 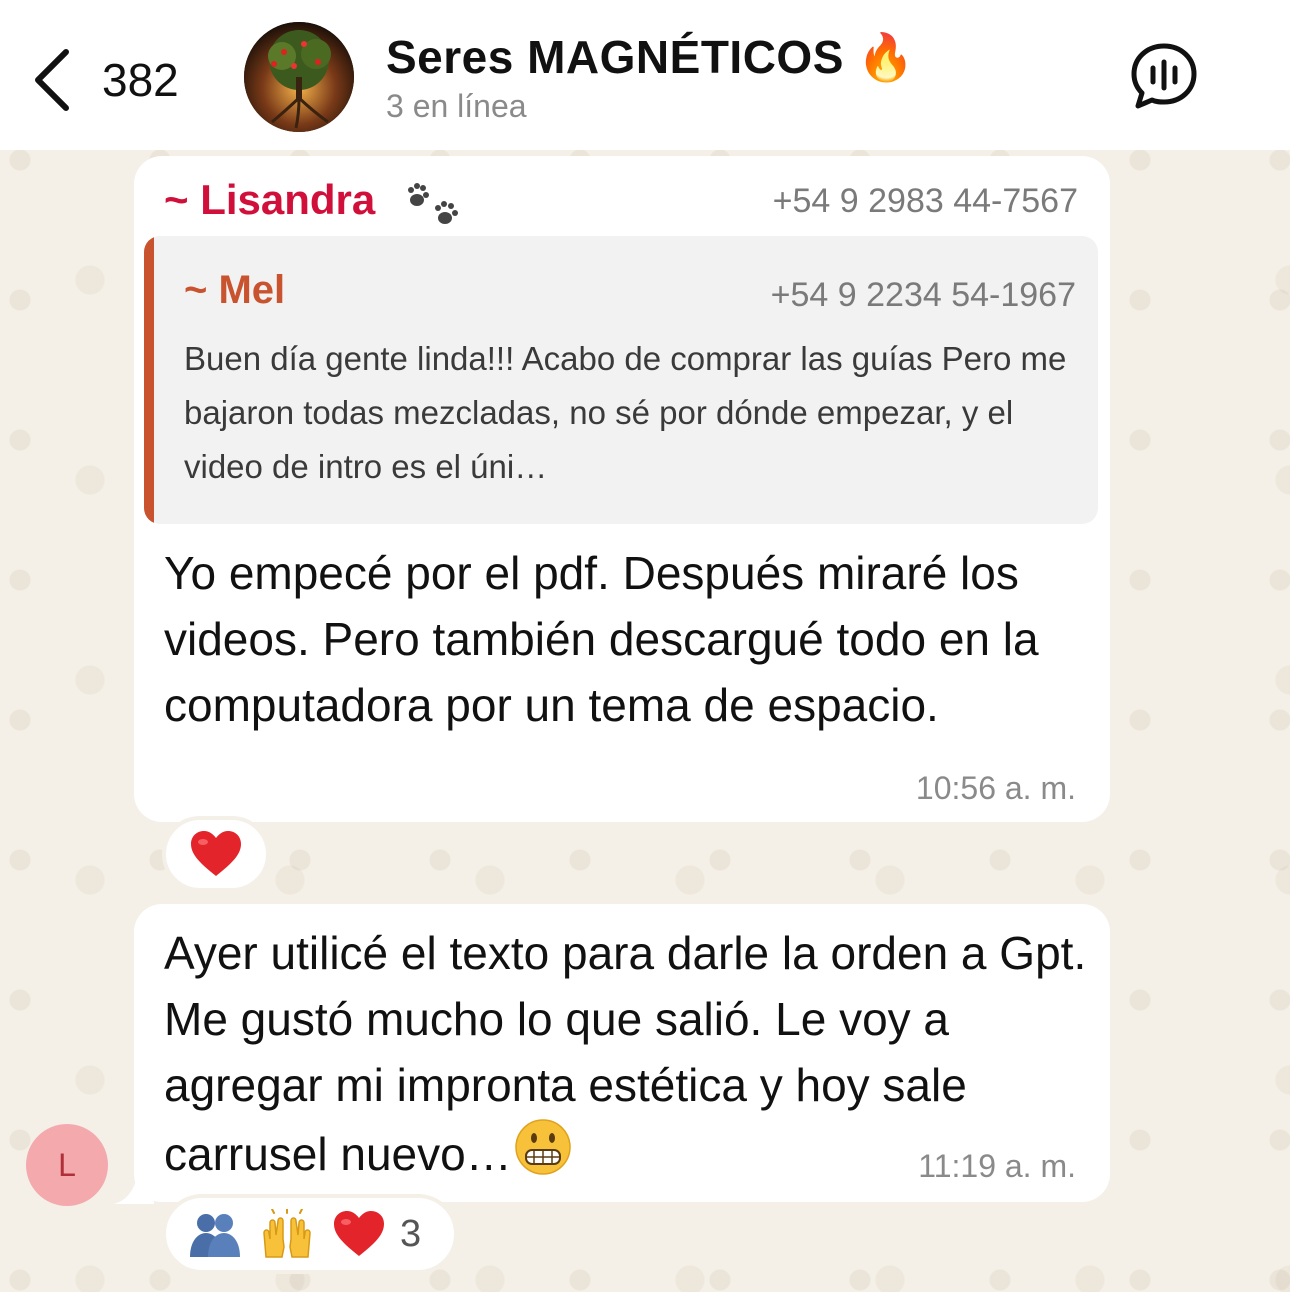 What do you see at coordinates (456, 106) in the screenshot?
I see `online-status: 3 en línea` at bounding box center [456, 106].